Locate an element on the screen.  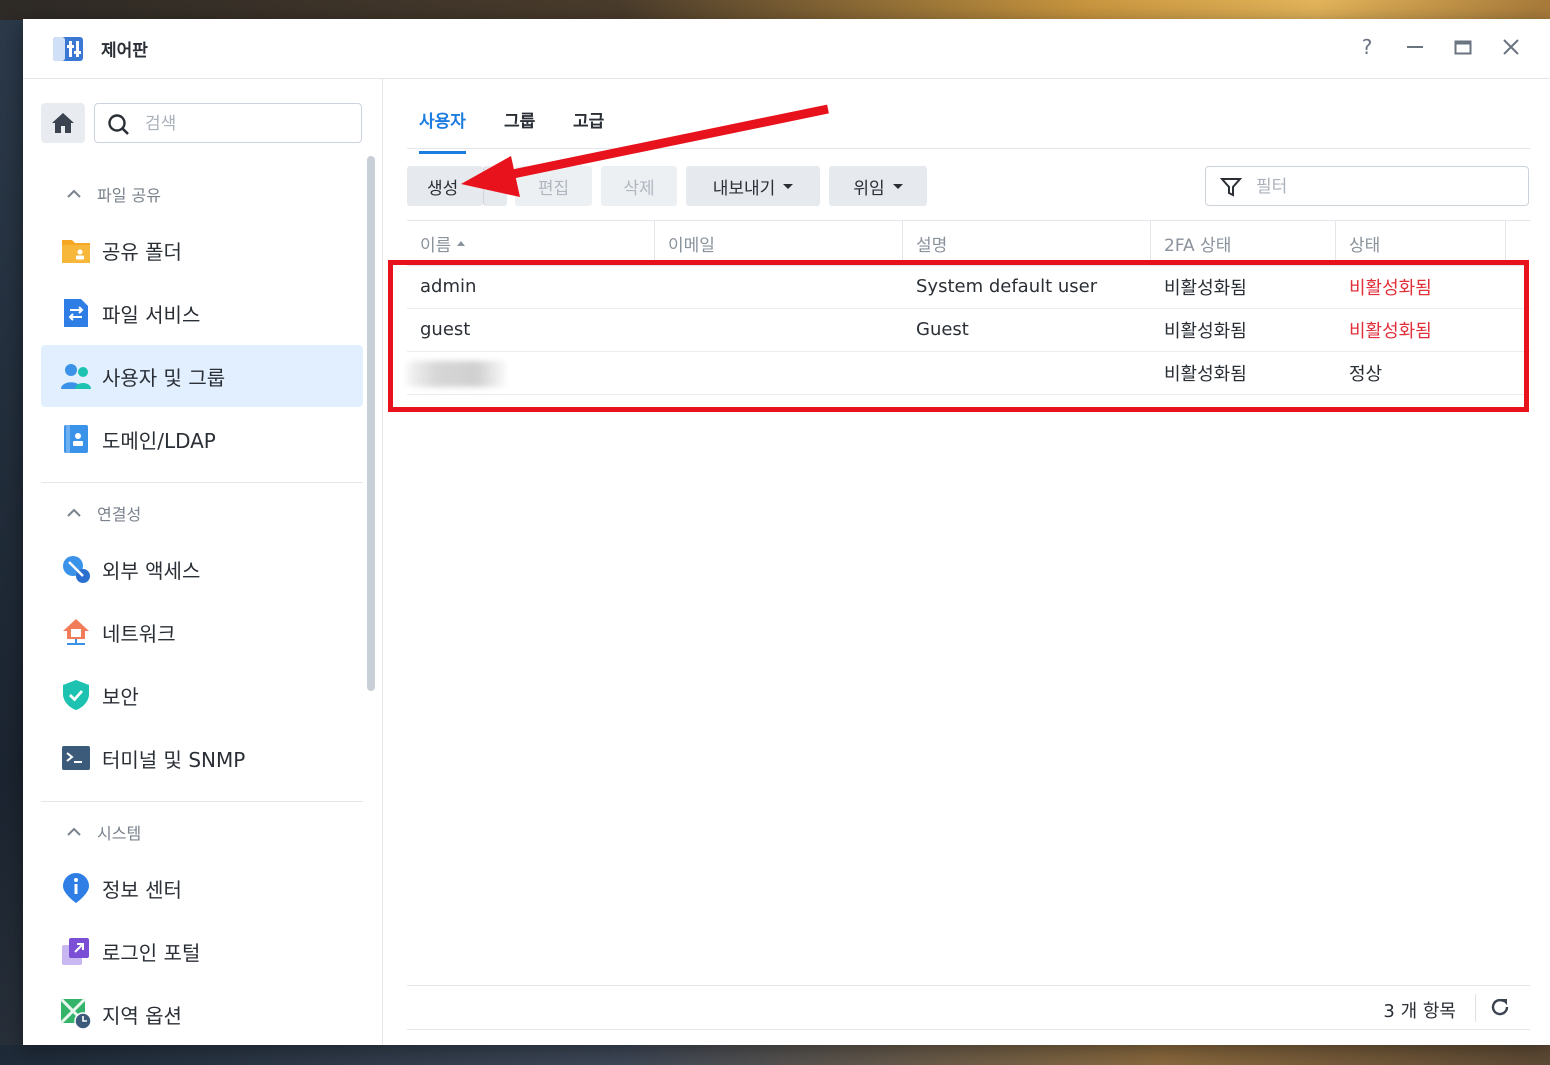
sidebar-item-label: 정보 센터 is located at coordinates (142, 889).